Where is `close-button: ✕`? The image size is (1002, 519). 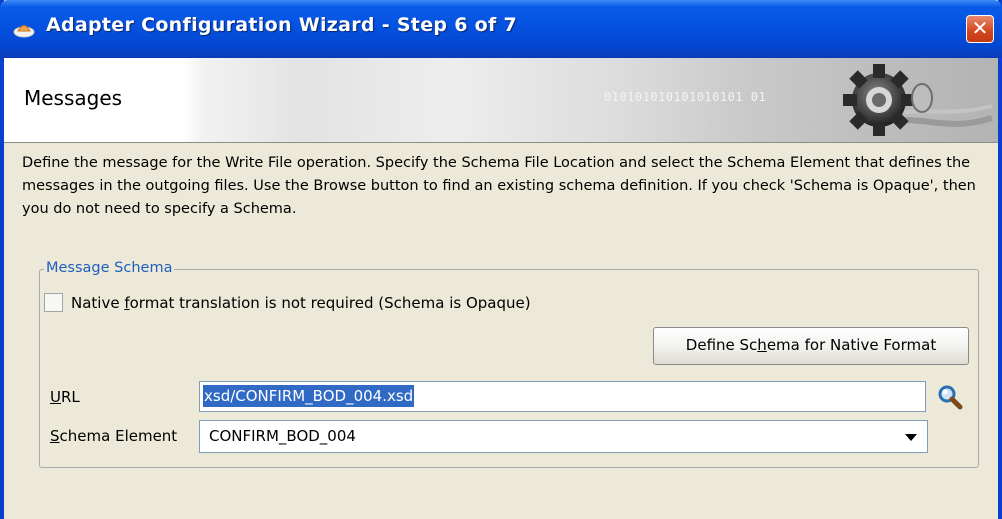 close-button: ✕ is located at coordinates (980, 29).